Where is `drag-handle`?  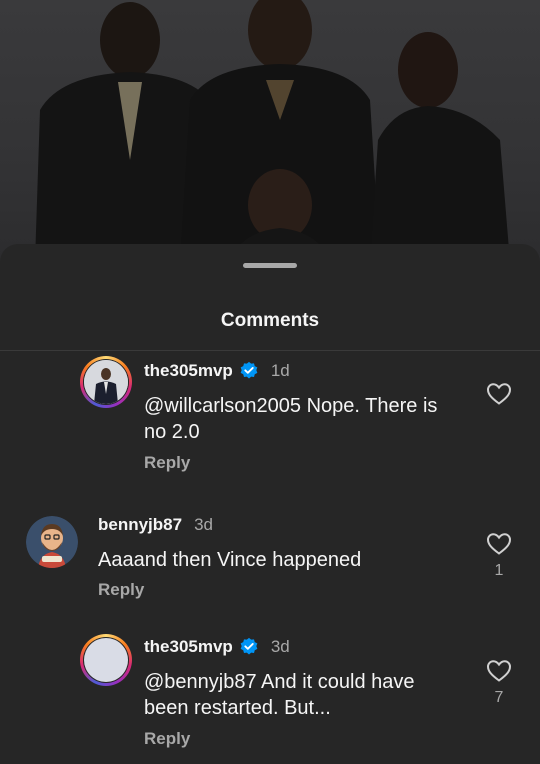 drag-handle is located at coordinates (270, 265).